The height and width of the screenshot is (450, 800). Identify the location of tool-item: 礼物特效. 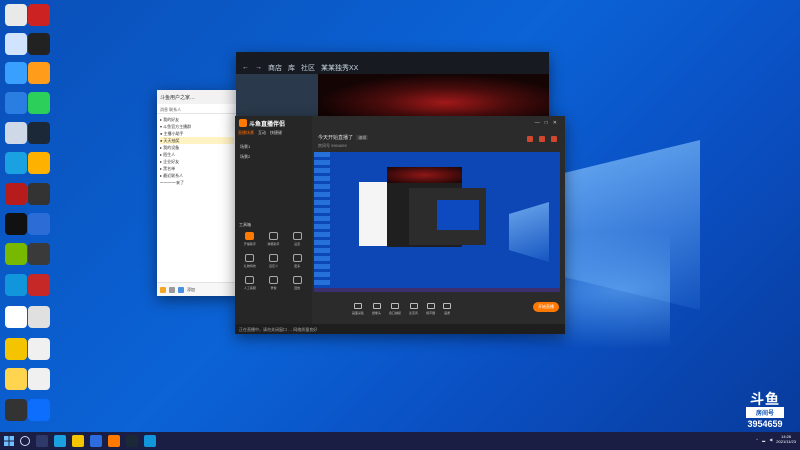
(250, 261).